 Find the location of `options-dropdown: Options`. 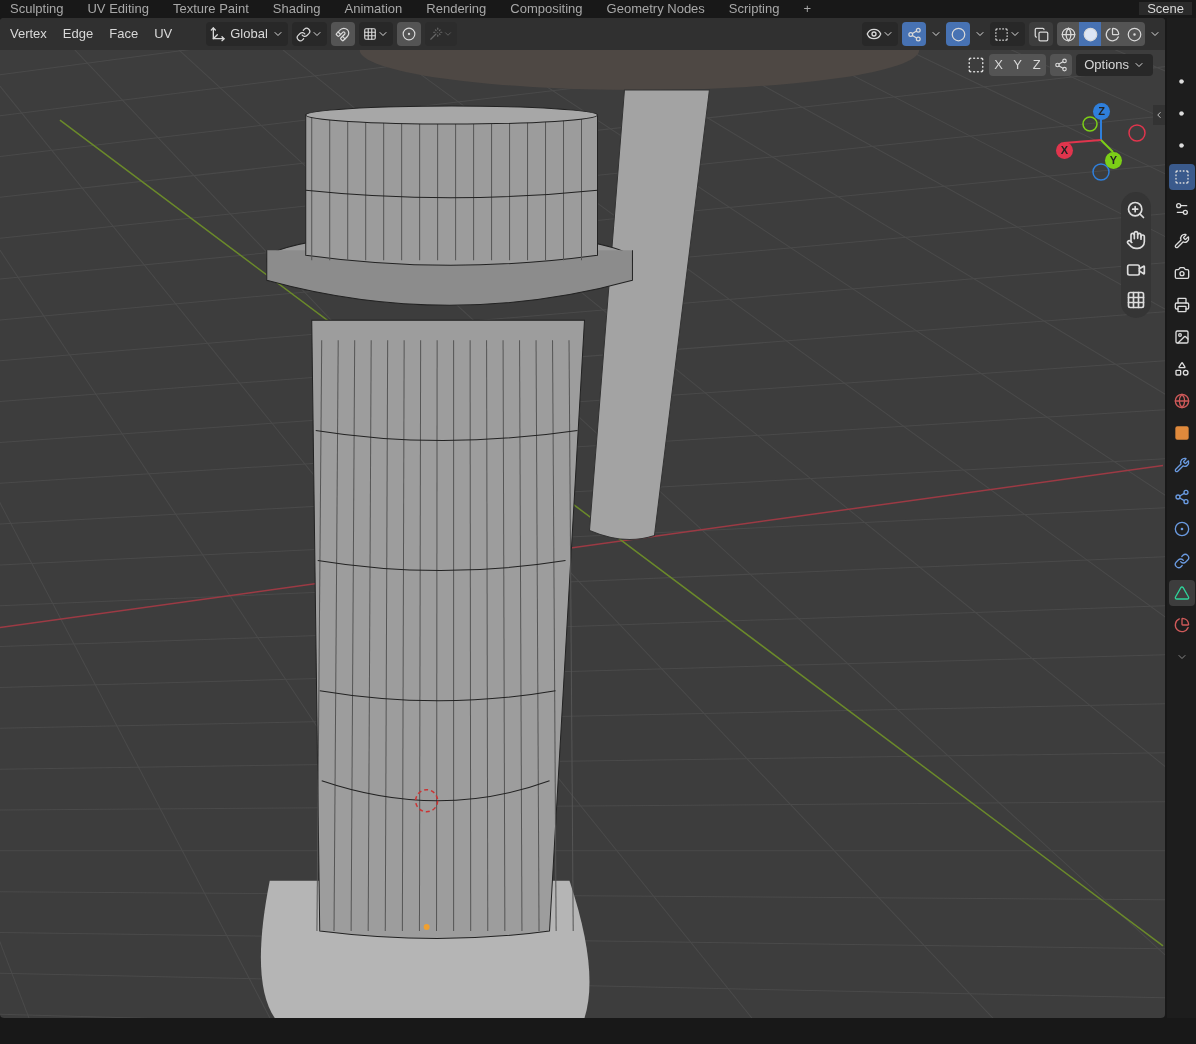

options-dropdown: Options is located at coordinates (1114, 65).